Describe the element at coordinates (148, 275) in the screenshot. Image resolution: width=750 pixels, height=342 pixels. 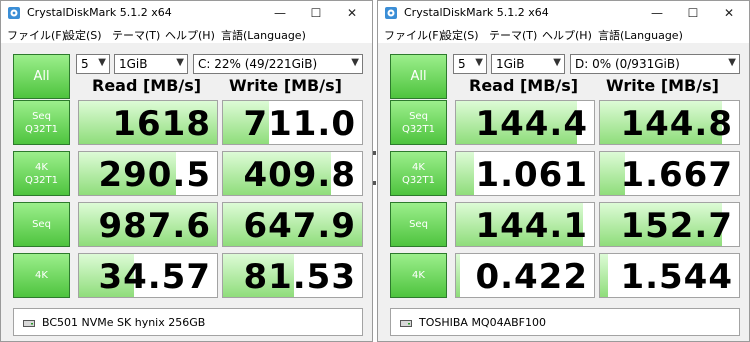
I see `read-result-cell: 34.57` at that location.